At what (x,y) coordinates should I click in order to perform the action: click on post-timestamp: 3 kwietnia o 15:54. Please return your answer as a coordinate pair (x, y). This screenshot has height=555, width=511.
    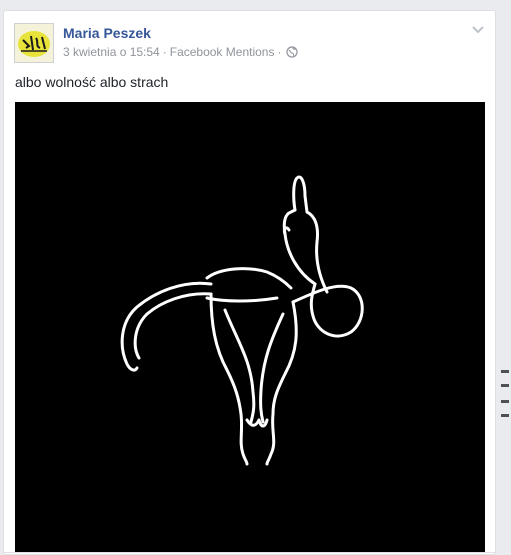
    Looking at the image, I should click on (111, 52).